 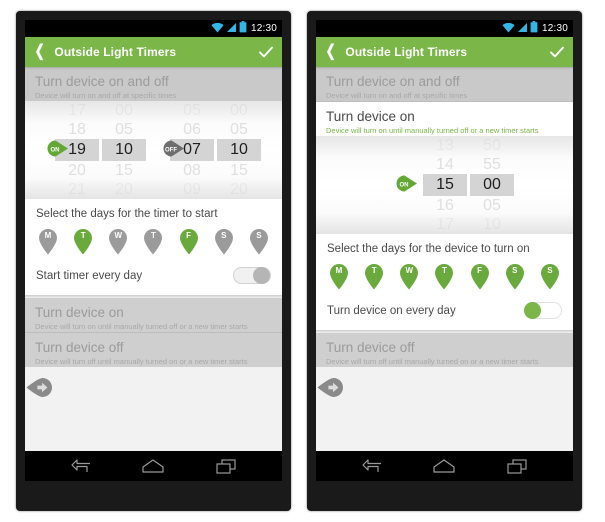 I want to click on list-item-title: Turn device on and off, so click(x=102, y=81).